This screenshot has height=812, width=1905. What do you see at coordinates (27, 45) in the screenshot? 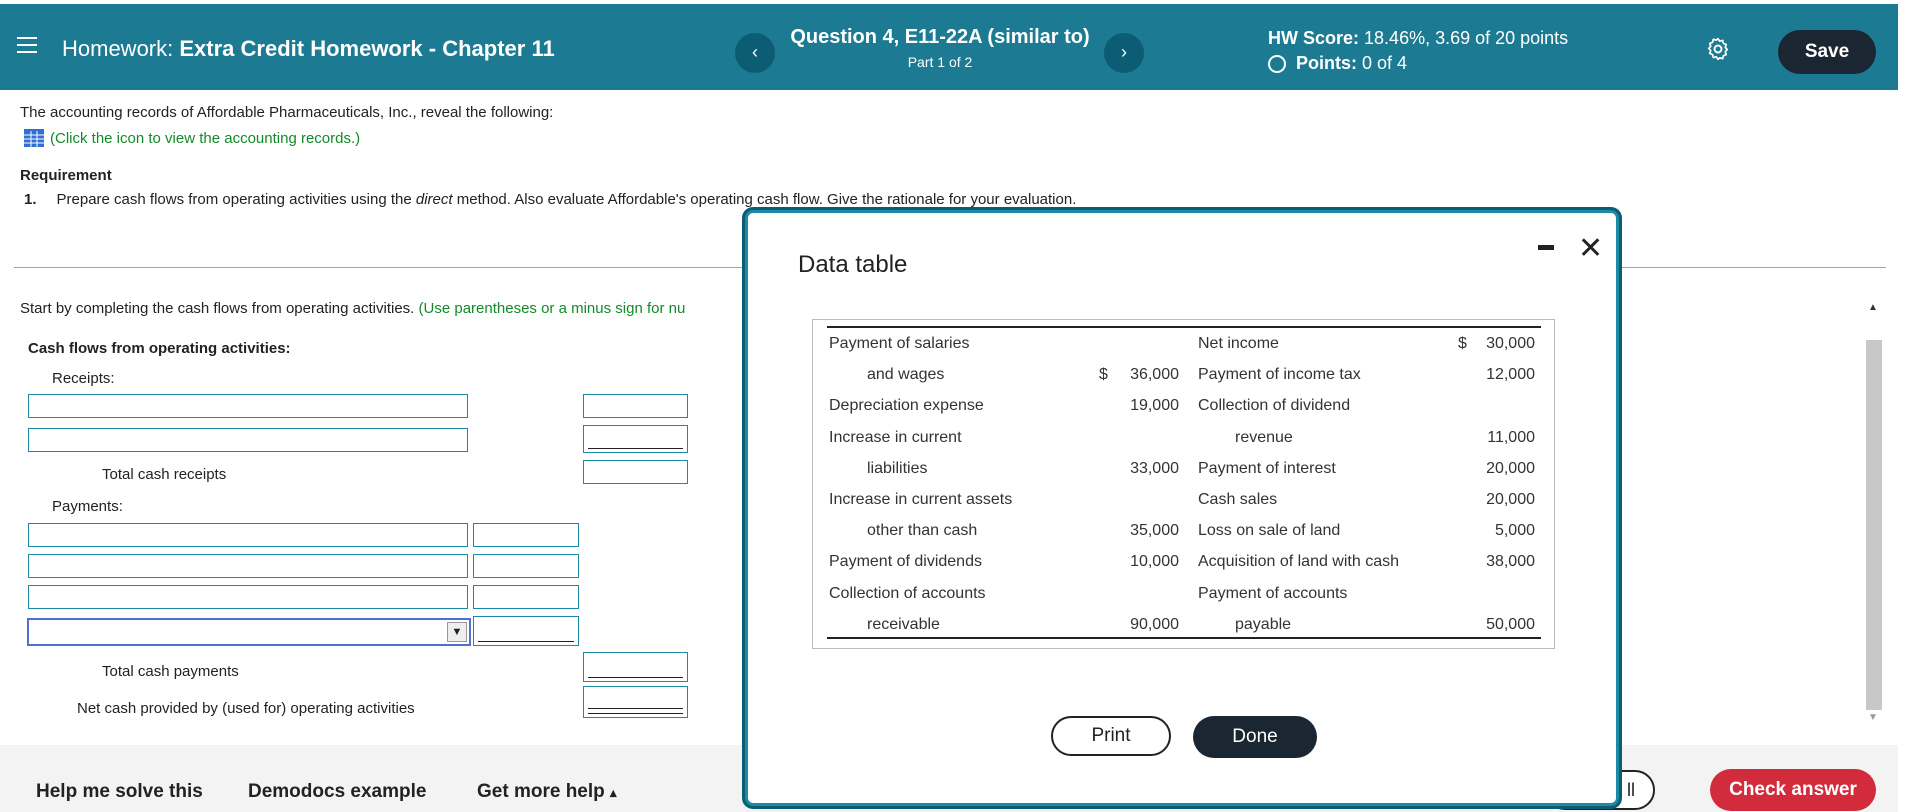
I see `menu-icon` at bounding box center [27, 45].